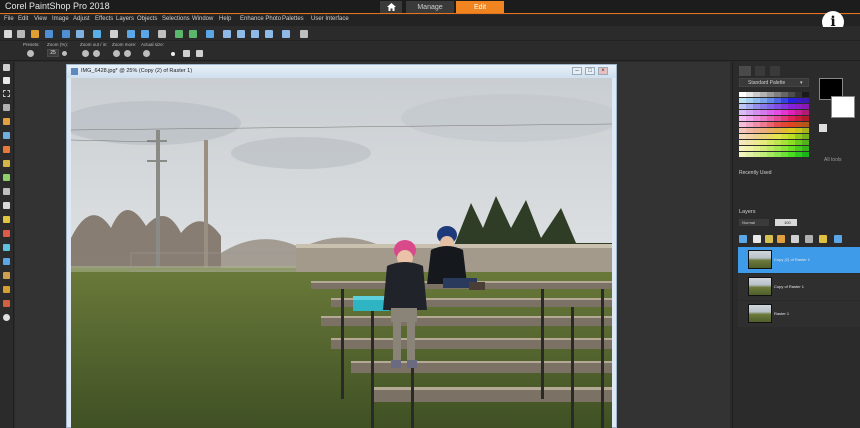 This screenshot has height=428, width=860. What do you see at coordinates (53, 53) in the screenshot?
I see `zoom-percent-input: 25` at bounding box center [53, 53].